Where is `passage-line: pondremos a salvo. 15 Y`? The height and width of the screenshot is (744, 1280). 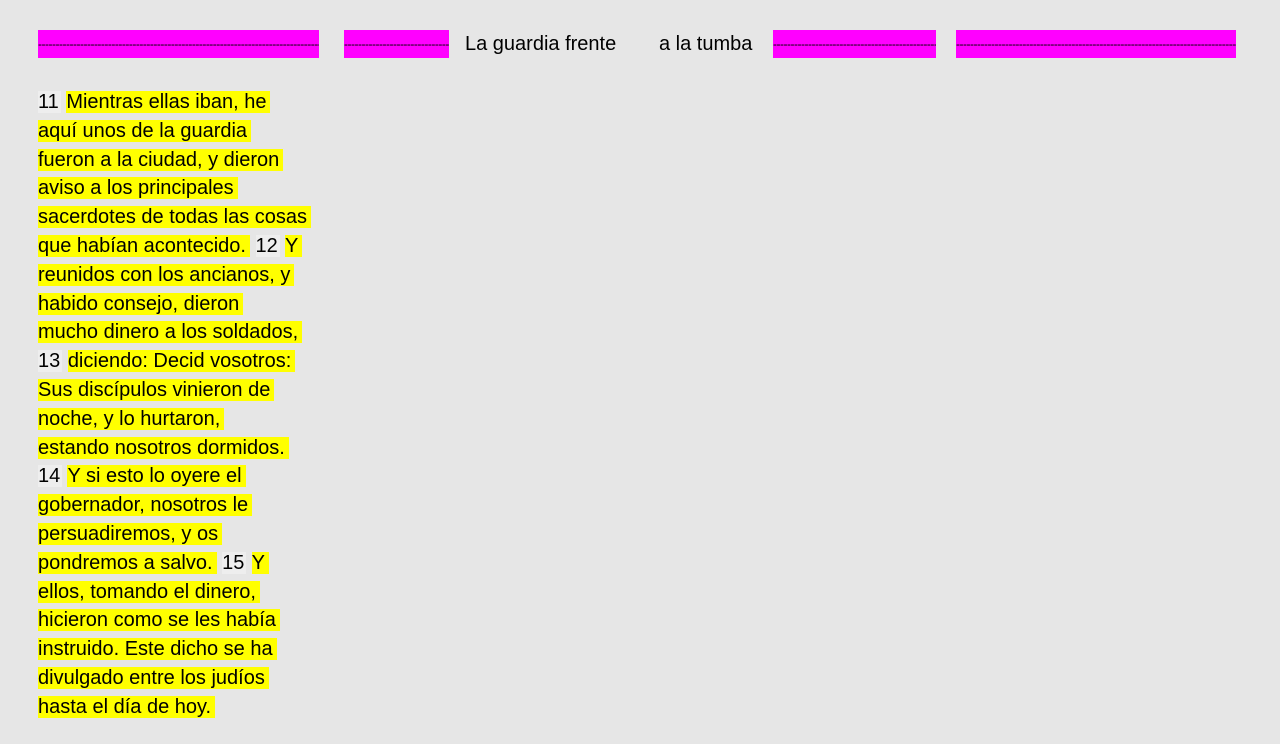 passage-line: pondremos a salvo. 15 Y is located at coordinates (188, 563).